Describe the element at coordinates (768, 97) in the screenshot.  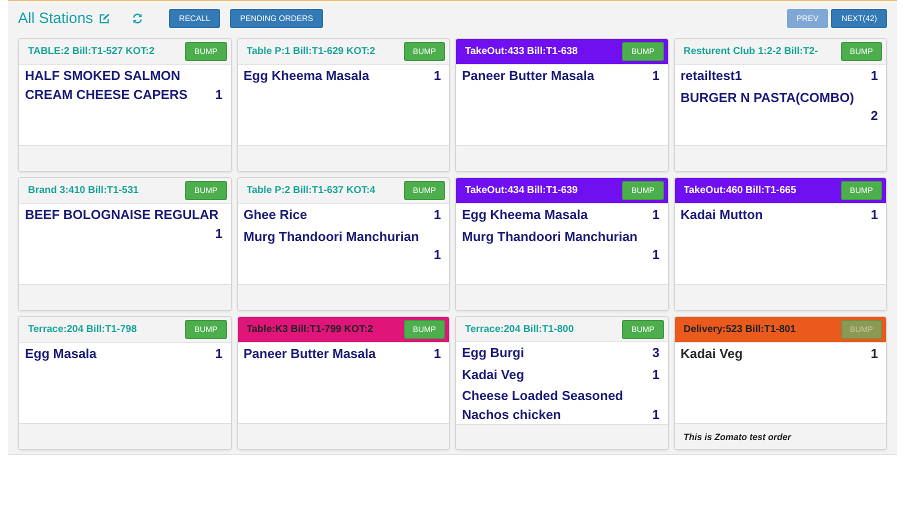
I see `item-name: BURGER N PASTA(COMBO)` at that location.